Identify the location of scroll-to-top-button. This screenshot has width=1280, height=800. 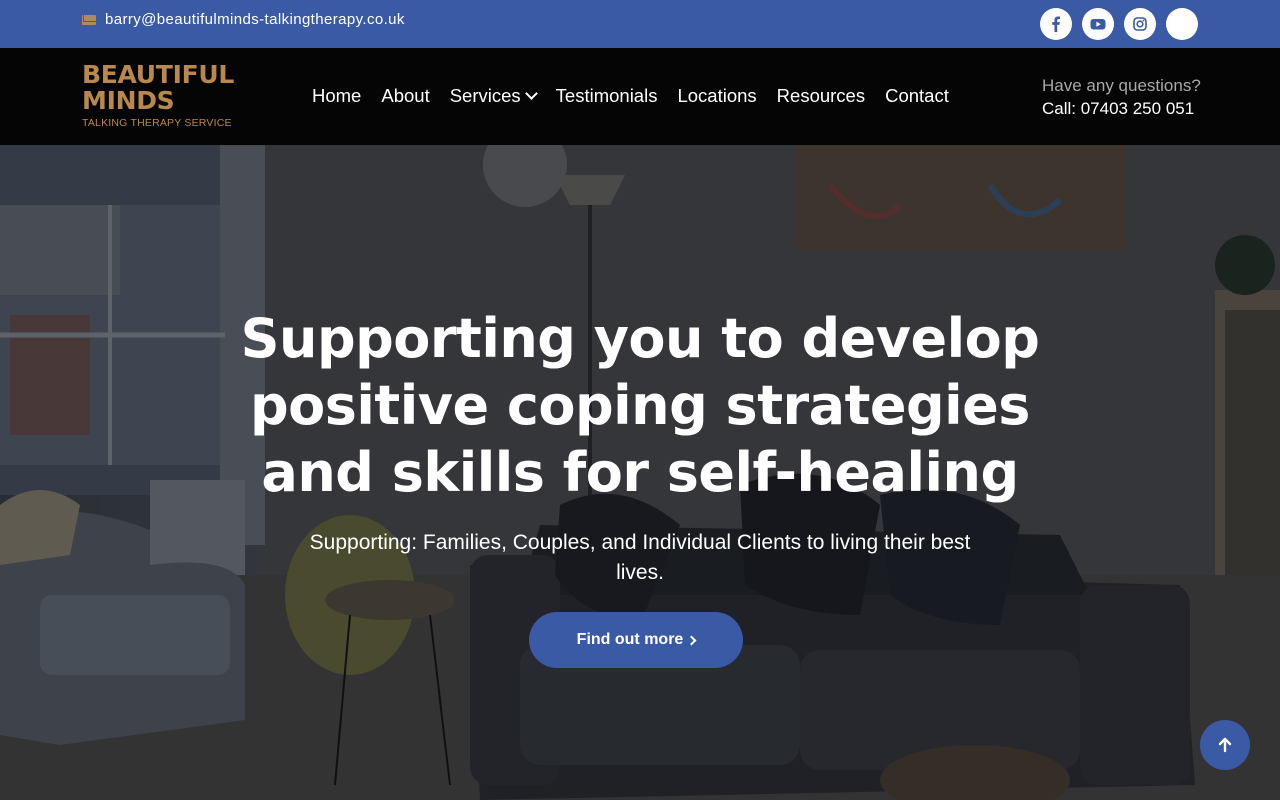
(1225, 745).